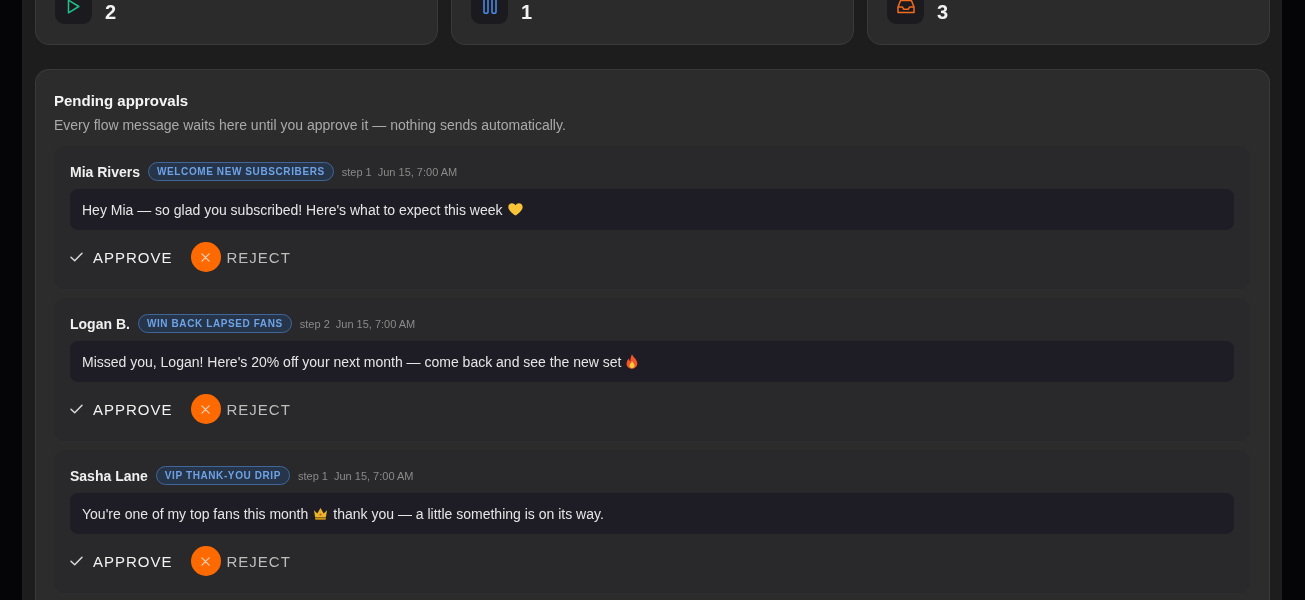 The height and width of the screenshot is (600, 1305). What do you see at coordinates (352, 361) in the screenshot?
I see `message-text: Missed you, Logan! Here's 20% off your next month — come back and see the new set` at bounding box center [352, 361].